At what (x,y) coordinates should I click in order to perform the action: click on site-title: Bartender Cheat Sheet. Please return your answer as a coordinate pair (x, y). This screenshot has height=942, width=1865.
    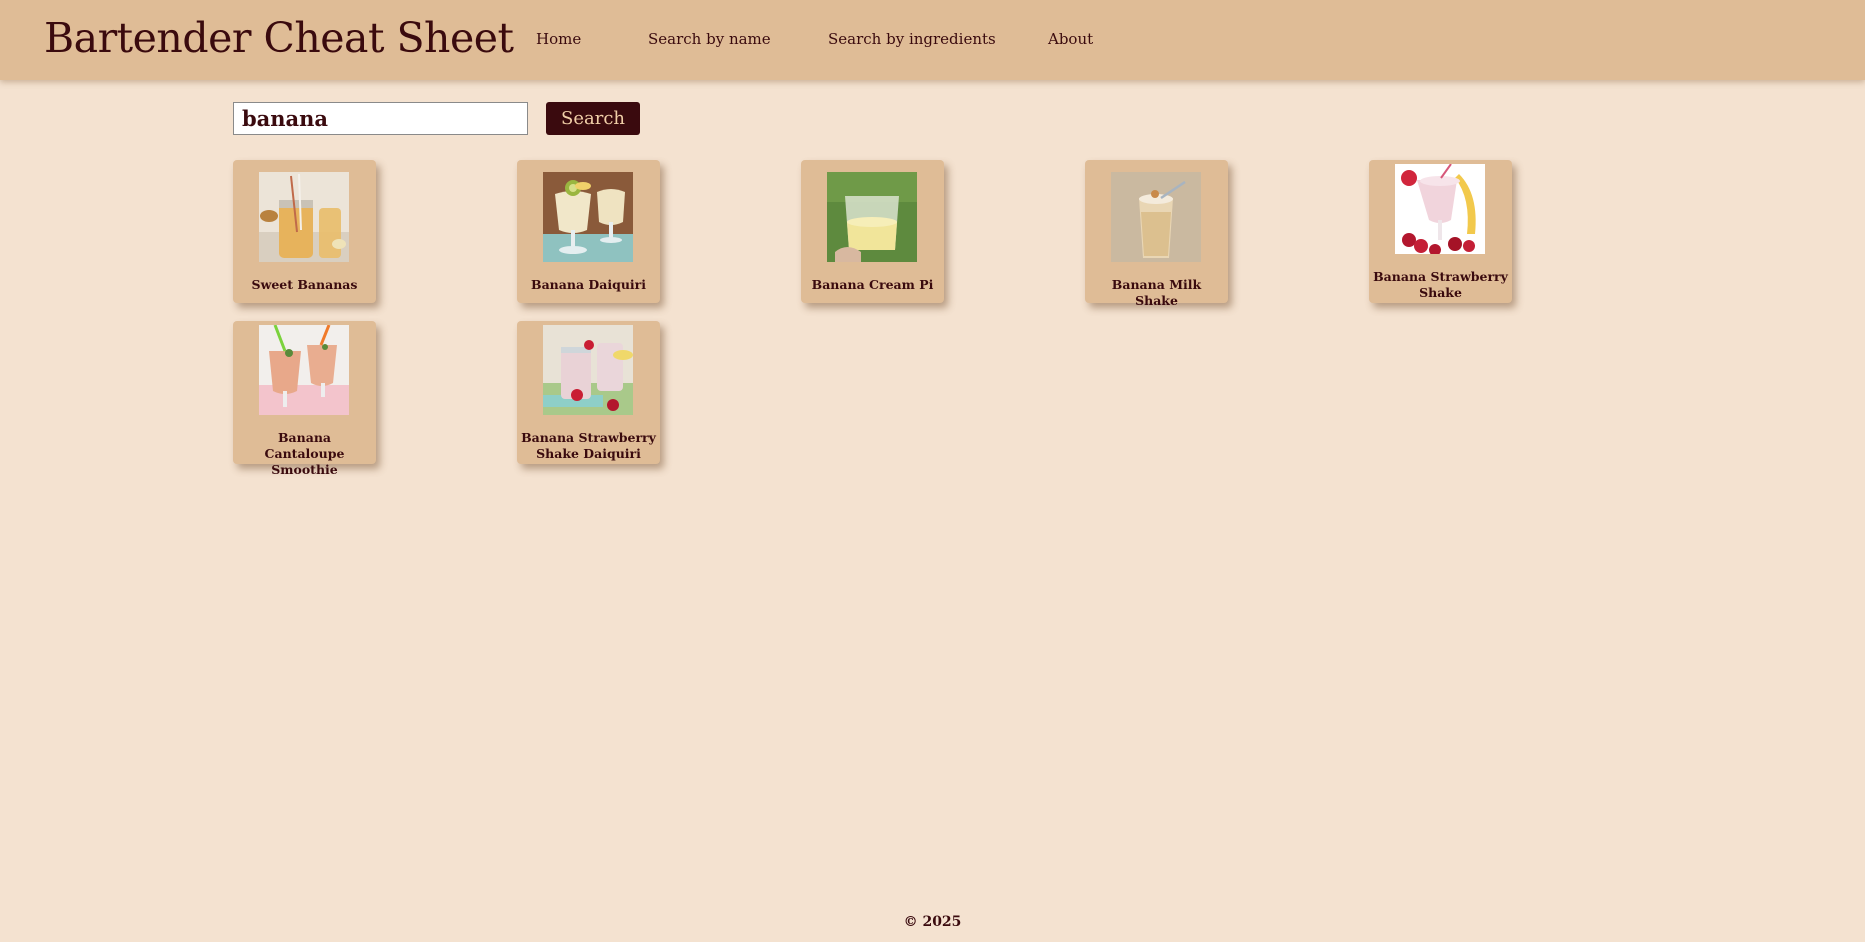
    Looking at the image, I should click on (279, 38).